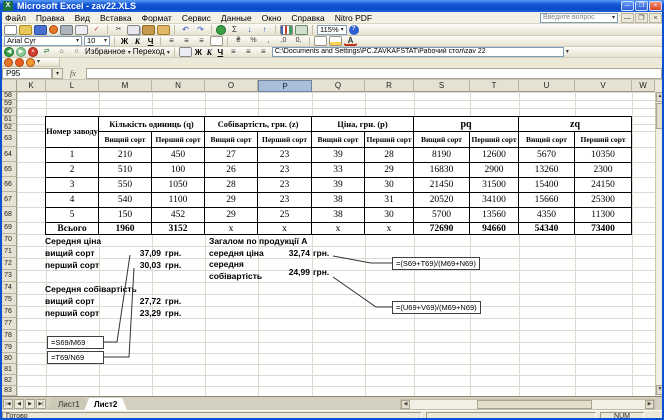 This screenshot has width=664, height=420. What do you see at coordinates (8, 336) in the screenshot?
I see `row-header-78: 78` at bounding box center [8, 336].